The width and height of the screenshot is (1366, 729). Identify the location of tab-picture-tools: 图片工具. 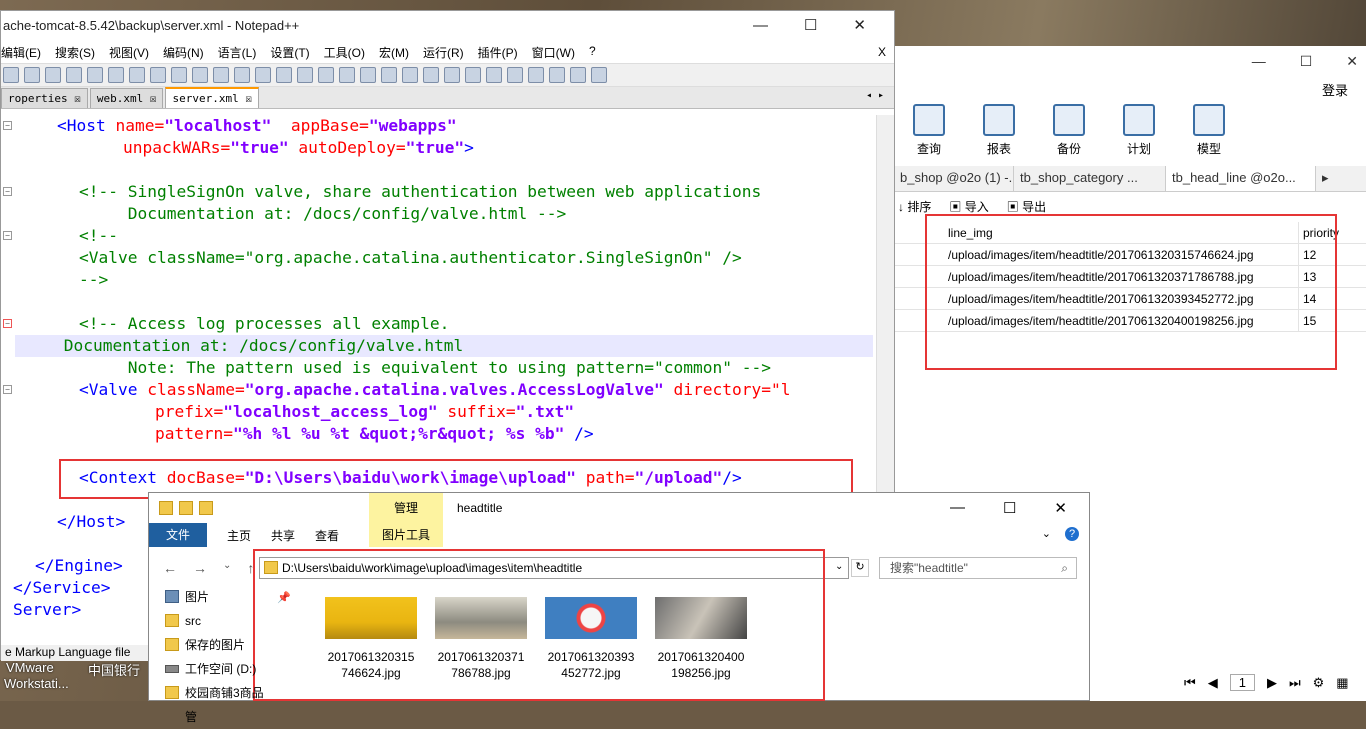
(406, 535).